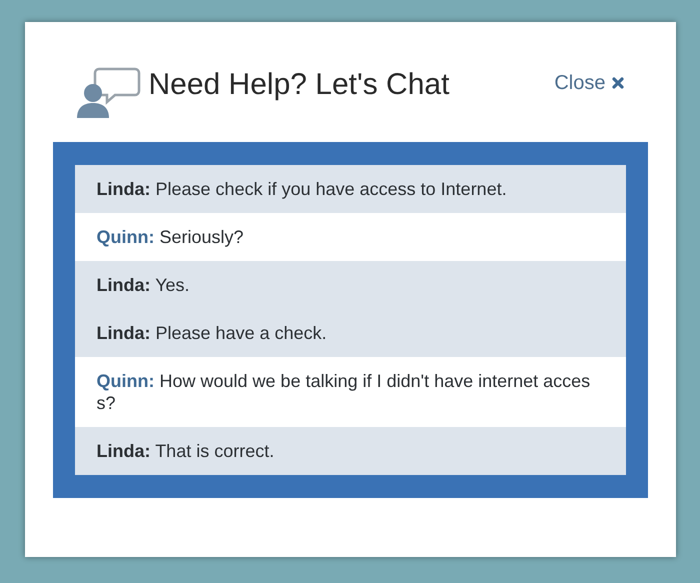  I want to click on close-button: Close, so click(589, 83).